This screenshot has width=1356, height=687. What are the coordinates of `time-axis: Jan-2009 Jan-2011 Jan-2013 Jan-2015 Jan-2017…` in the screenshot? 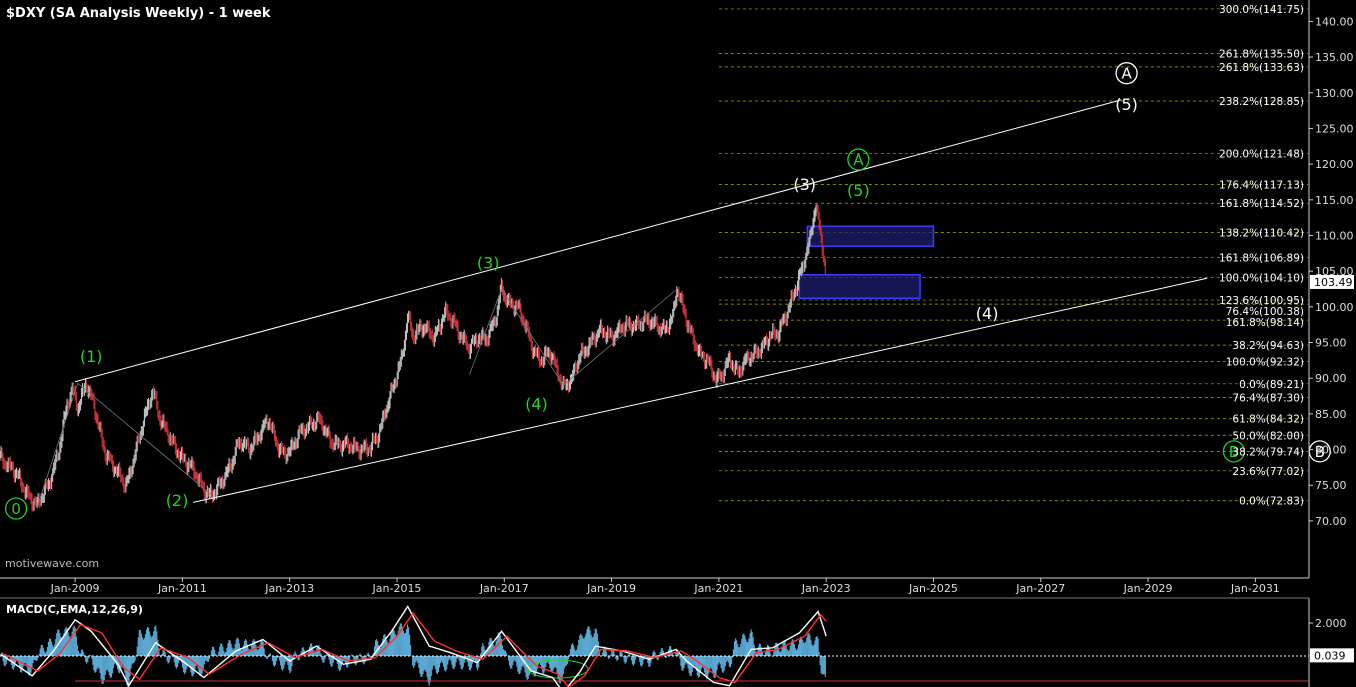 It's located at (665, 586).